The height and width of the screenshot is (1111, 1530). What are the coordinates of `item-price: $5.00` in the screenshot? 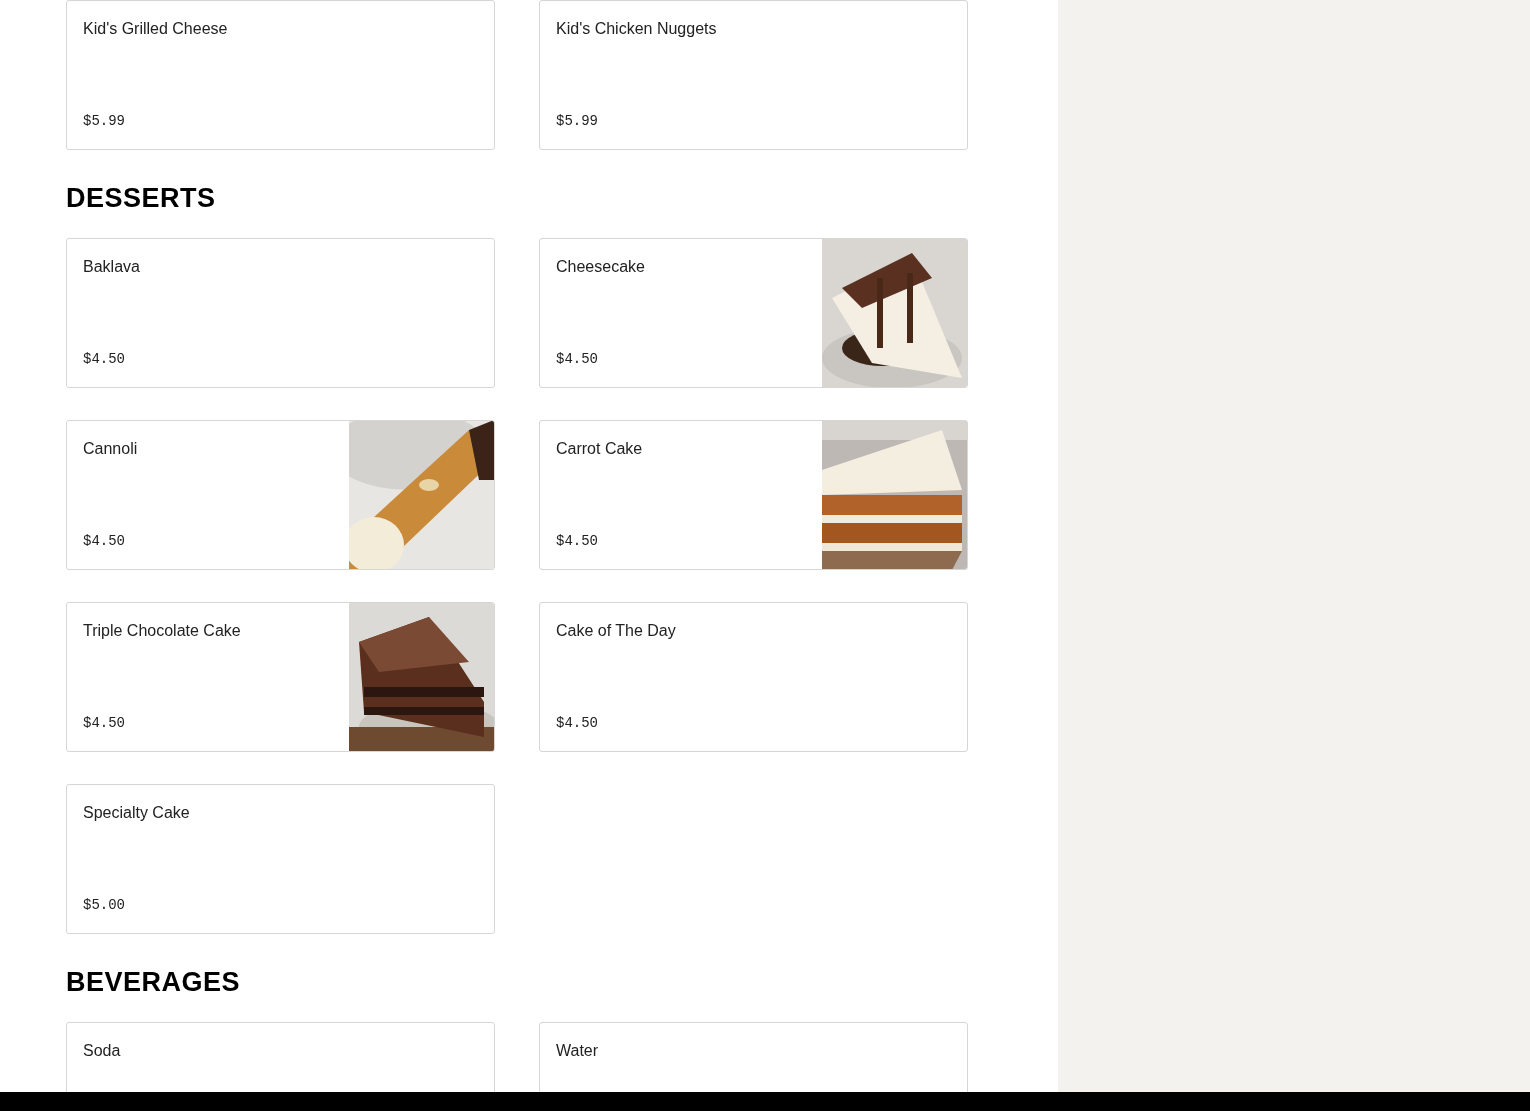 It's located at (104, 905).